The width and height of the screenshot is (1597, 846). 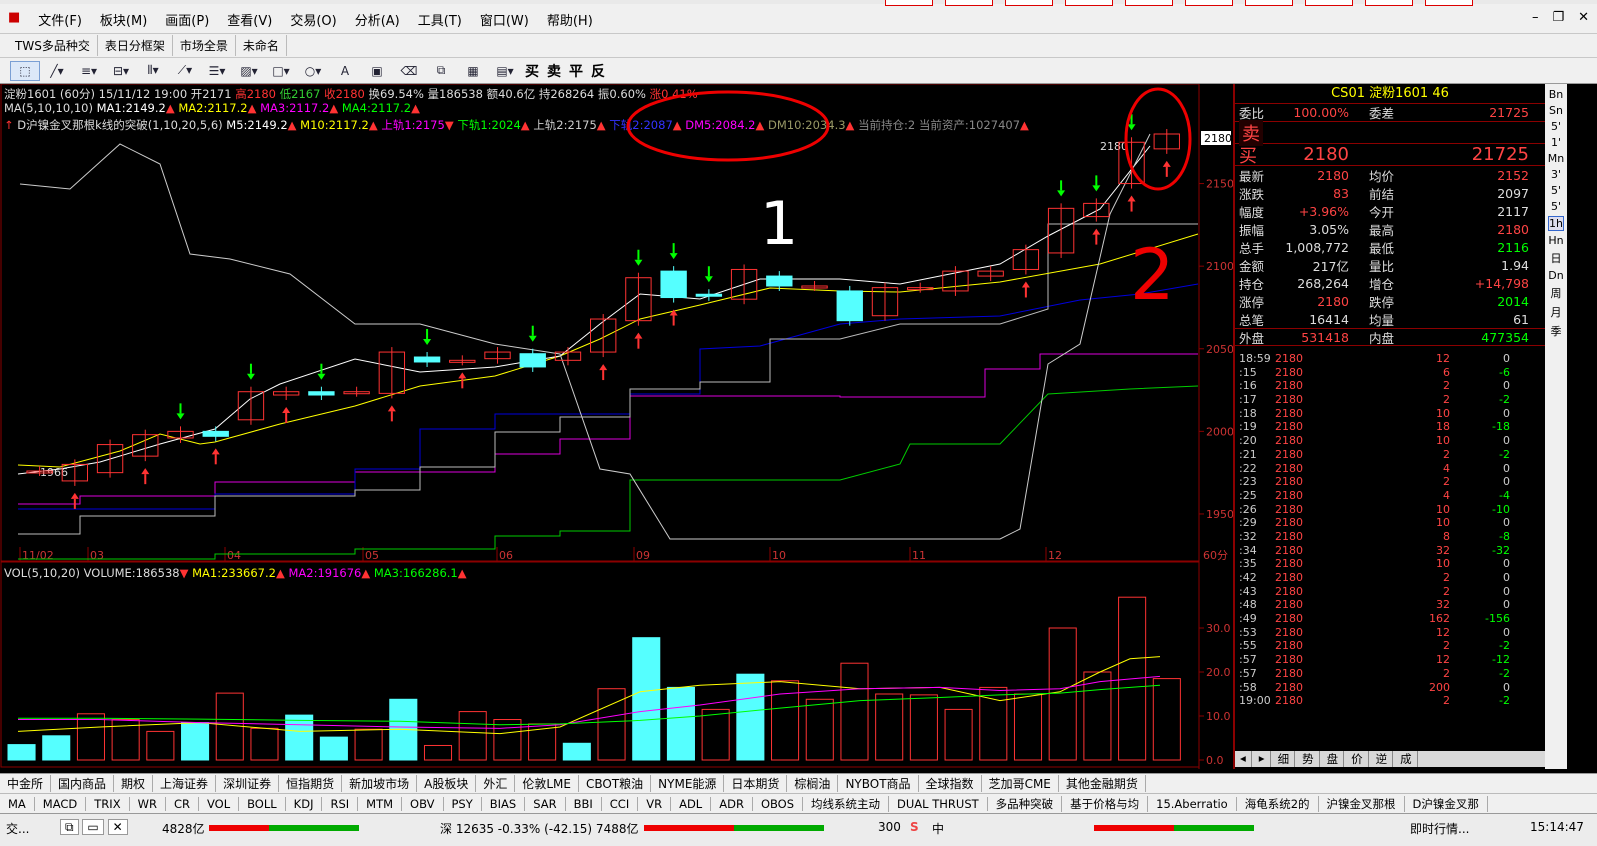 I want to click on menu-analysis: 分析(A), so click(x=377, y=19).